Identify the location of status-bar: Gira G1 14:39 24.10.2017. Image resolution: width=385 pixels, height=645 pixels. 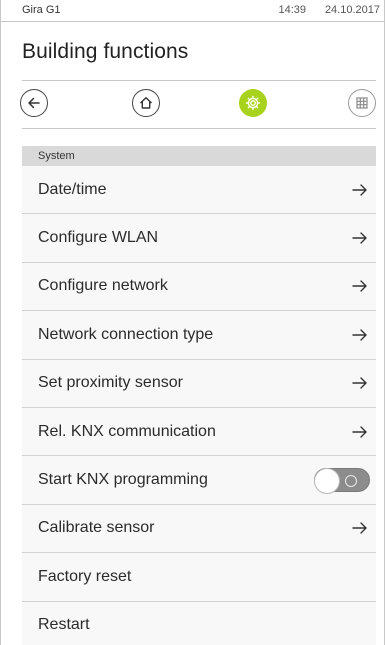
(192, 11).